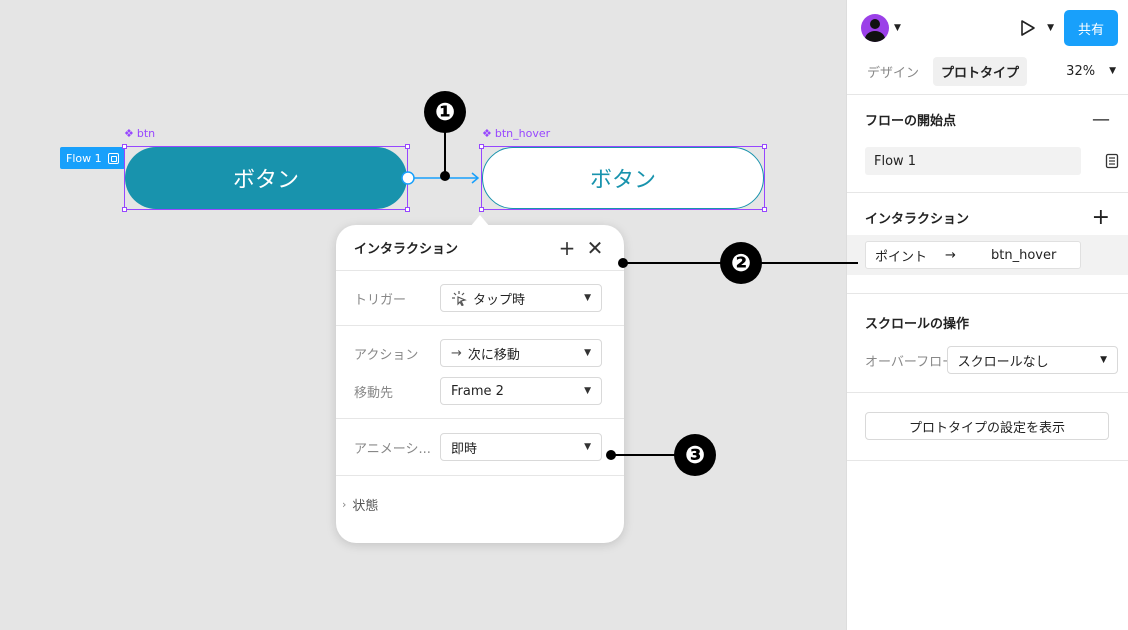 Image resolution: width=1128 pixels, height=630 pixels. What do you see at coordinates (406, 249) in the screenshot?
I see `popup-title: インタラクション` at bounding box center [406, 249].